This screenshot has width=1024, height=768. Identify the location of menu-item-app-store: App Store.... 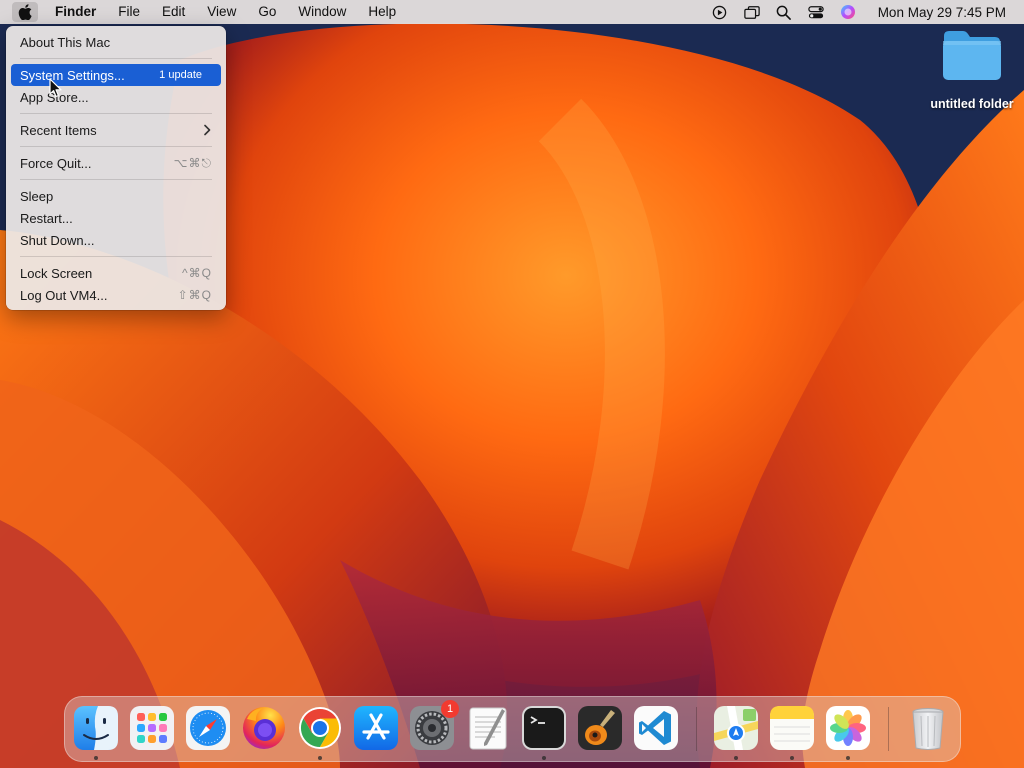
(116, 97).